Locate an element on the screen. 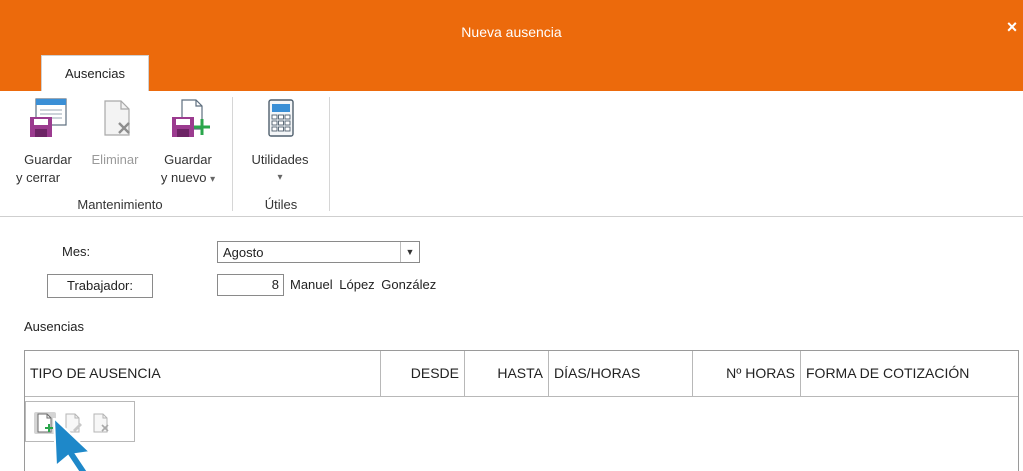  worker-name: Manuel López González is located at coordinates (363, 284).